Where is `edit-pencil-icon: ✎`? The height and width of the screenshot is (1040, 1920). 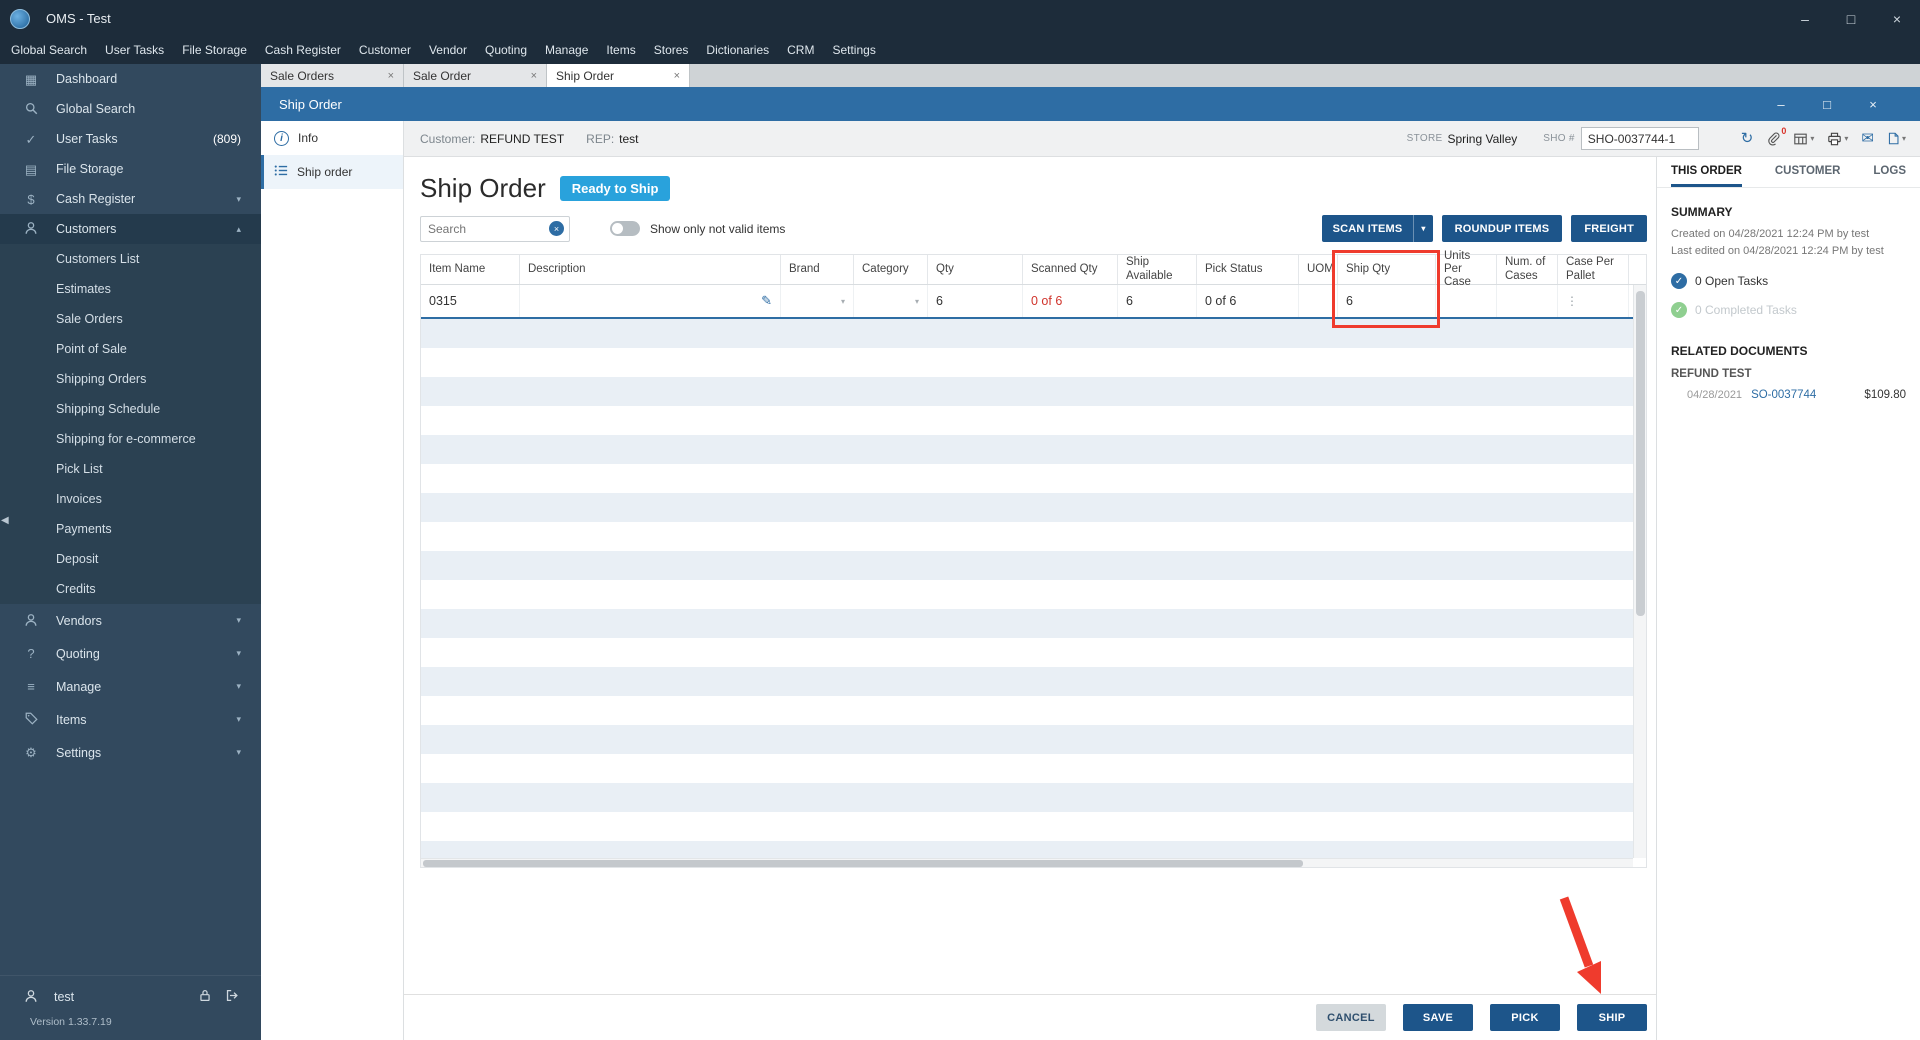 edit-pencil-icon: ✎ is located at coordinates (766, 301).